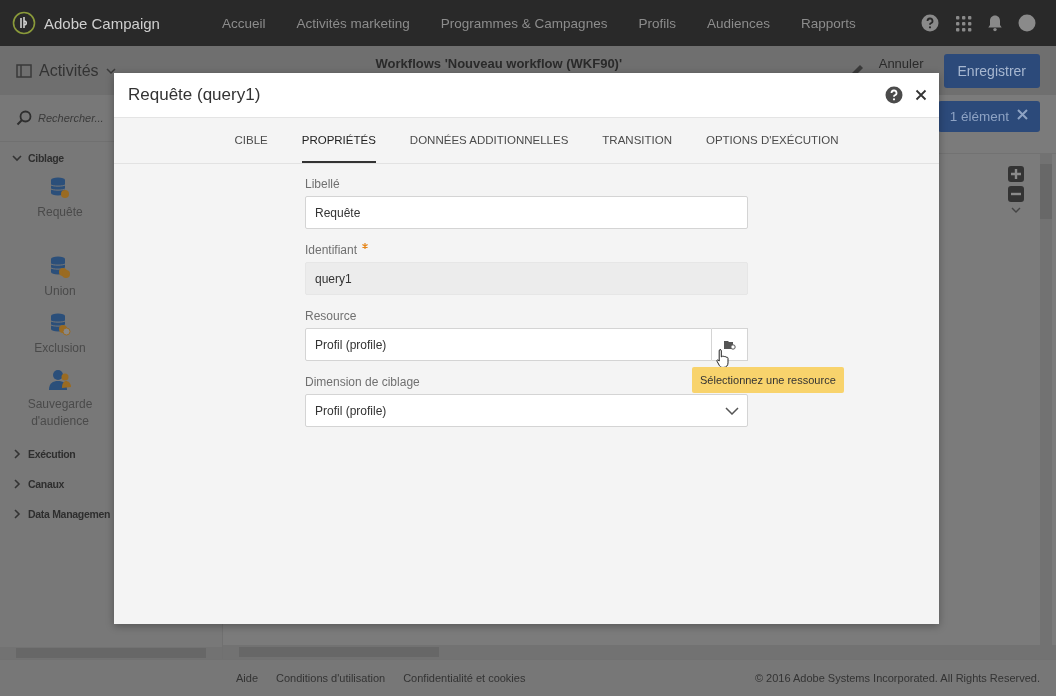 Image resolution: width=1056 pixels, height=696 pixels. Describe the element at coordinates (772, 140) in the screenshot. I see `tab: OPTIONS D'EXÉCUTION` at that location.